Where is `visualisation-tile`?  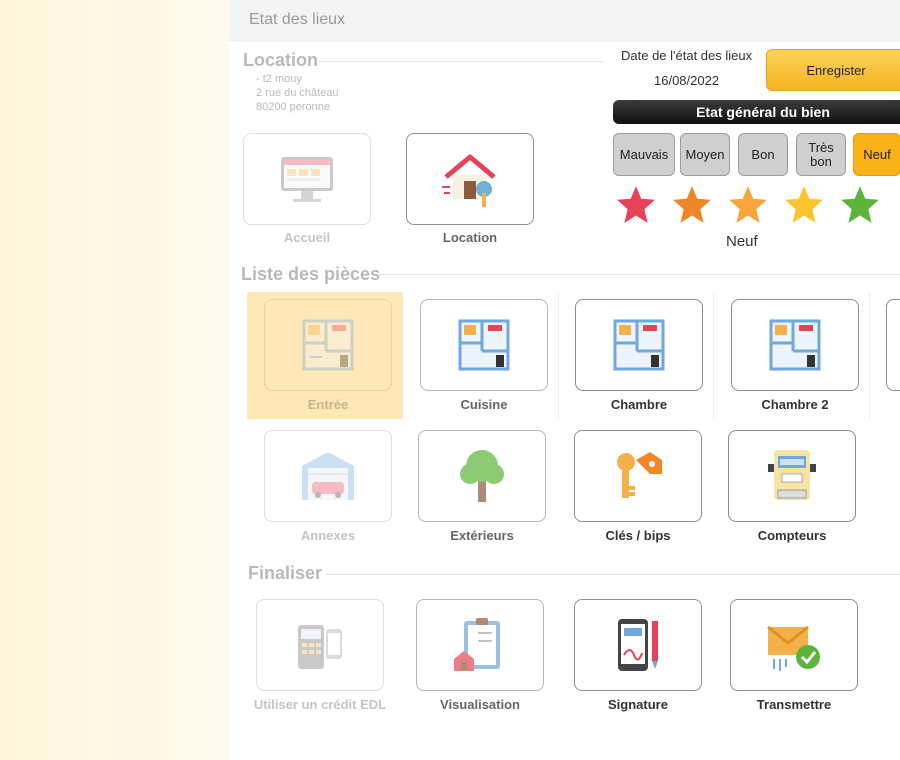 visualisation-tile is located at coordinates (480, 645).